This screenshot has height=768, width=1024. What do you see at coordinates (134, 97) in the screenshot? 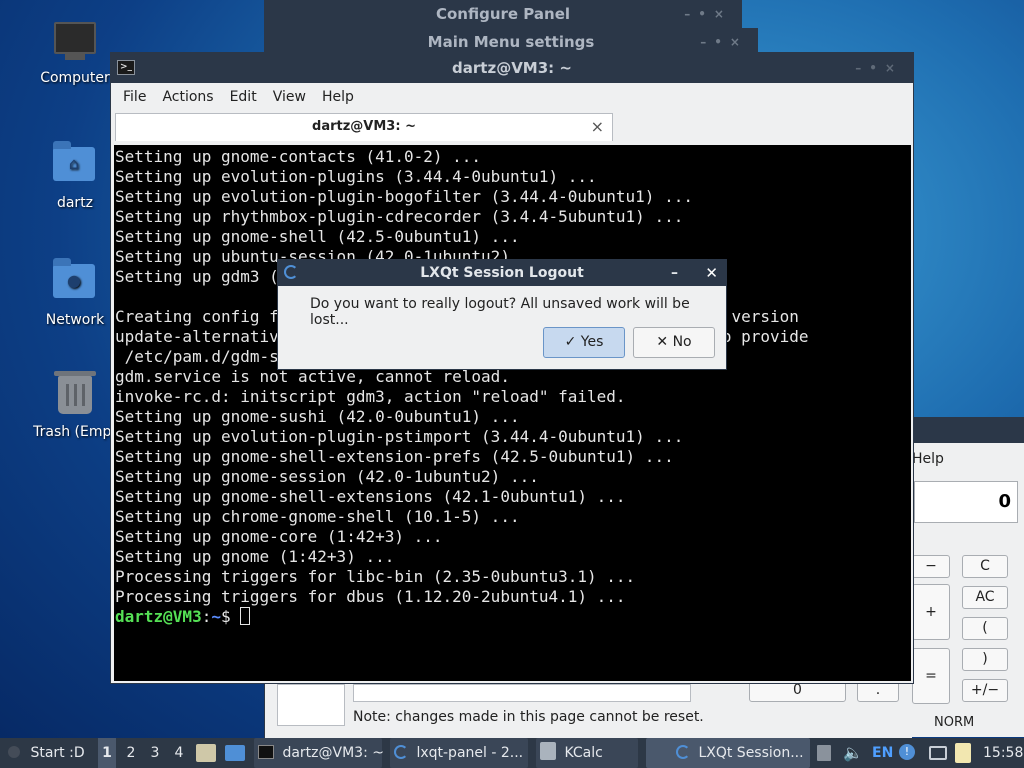
I see `menu-file: File` at bounding box center [134, 97].